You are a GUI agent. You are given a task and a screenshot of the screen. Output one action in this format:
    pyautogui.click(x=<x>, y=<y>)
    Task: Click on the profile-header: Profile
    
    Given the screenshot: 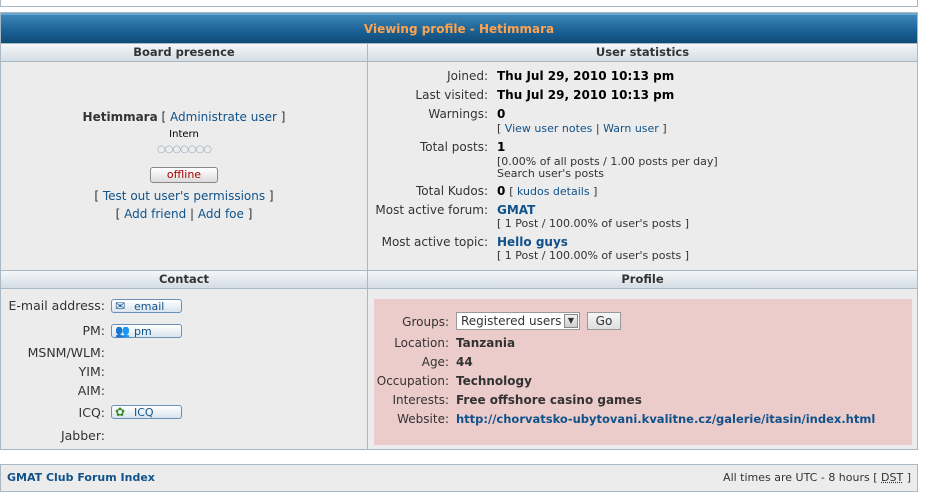 What is the action you would take?
    pyautogui.click(x=642, y=279)
    